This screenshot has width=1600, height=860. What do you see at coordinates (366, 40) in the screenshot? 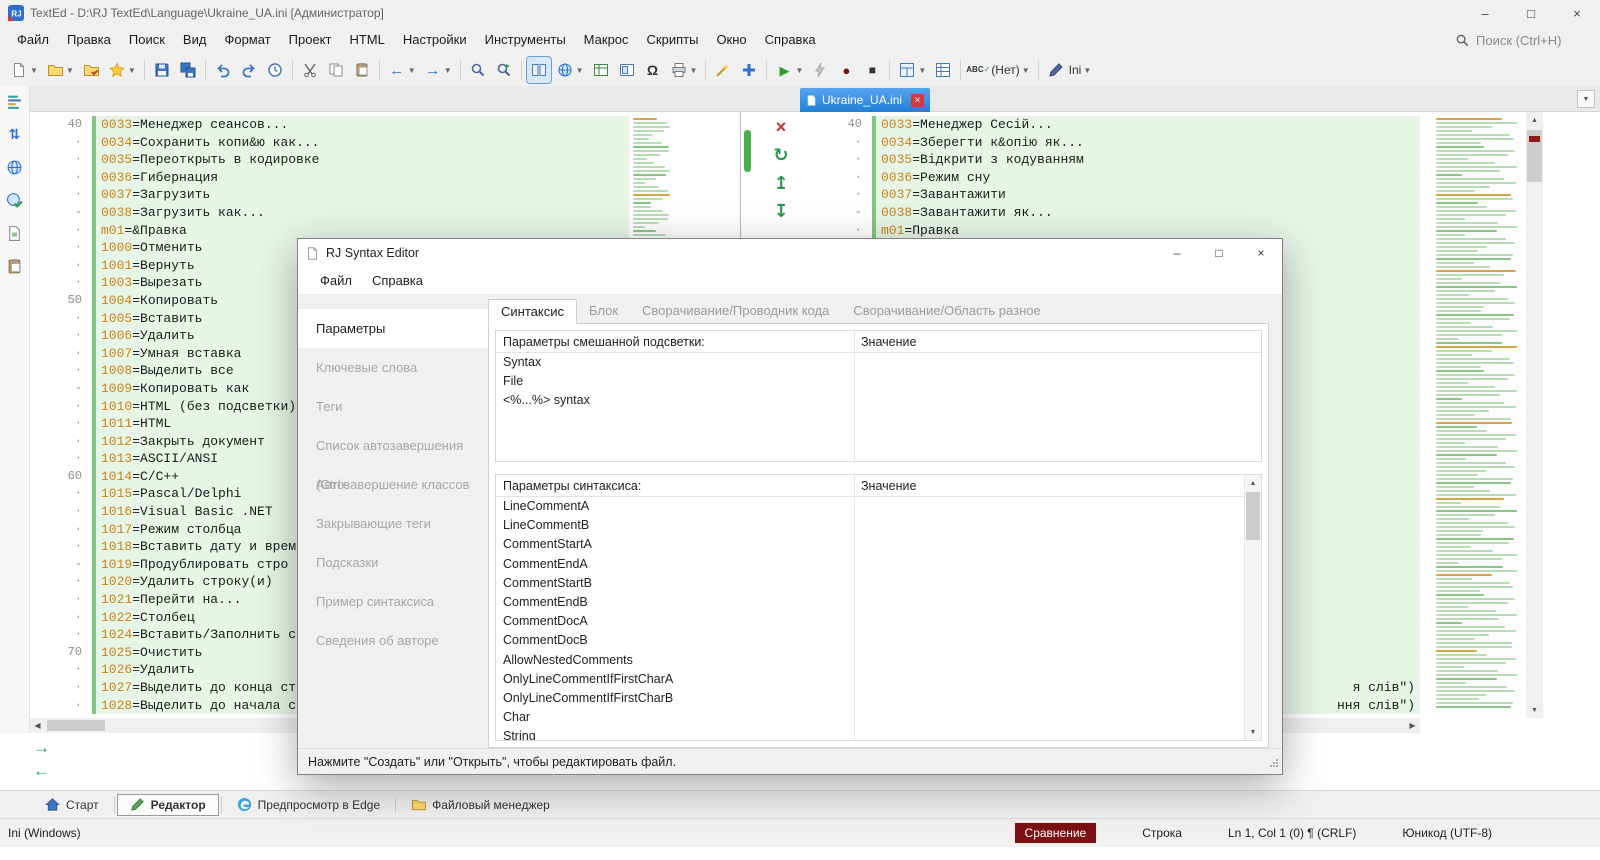
I see `menu-item-6: HTML` at bounding box center [366, 40].